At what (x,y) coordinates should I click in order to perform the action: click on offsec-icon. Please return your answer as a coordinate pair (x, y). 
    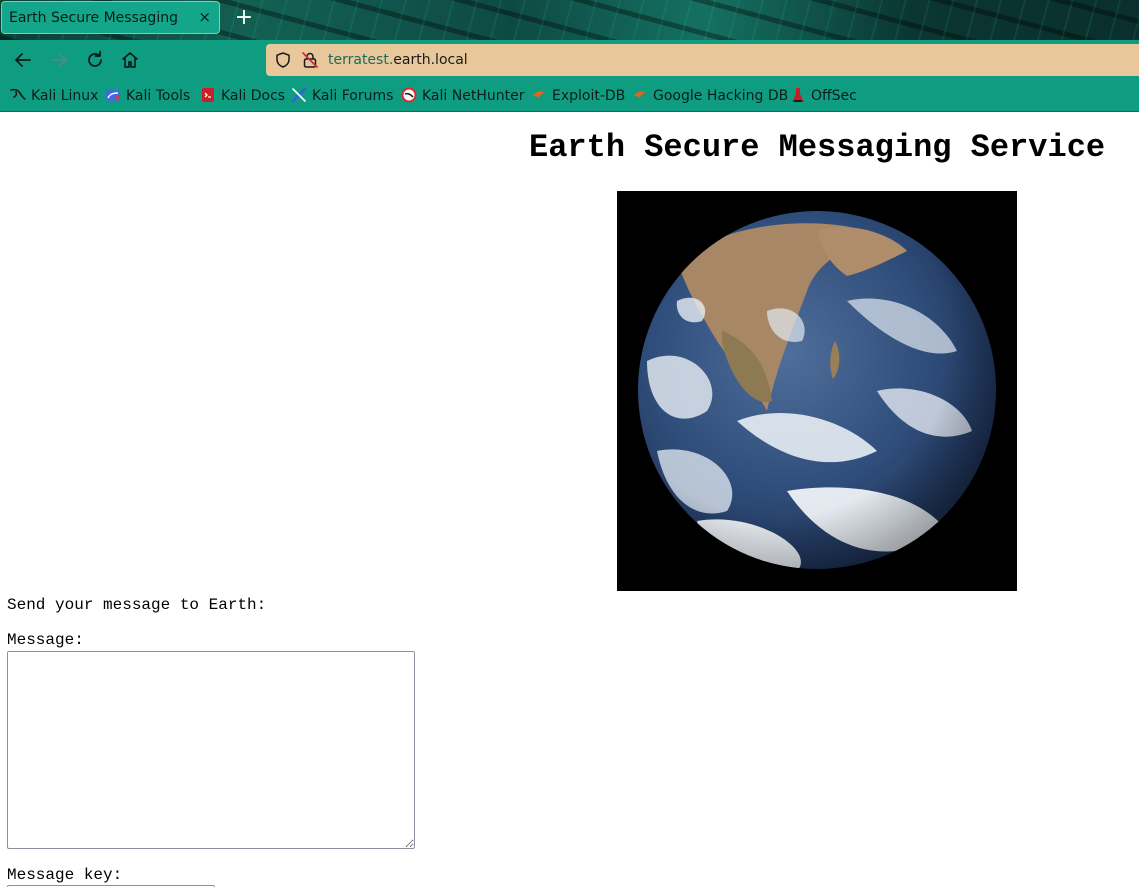
    Looking at the image, I should click on (798, 95).